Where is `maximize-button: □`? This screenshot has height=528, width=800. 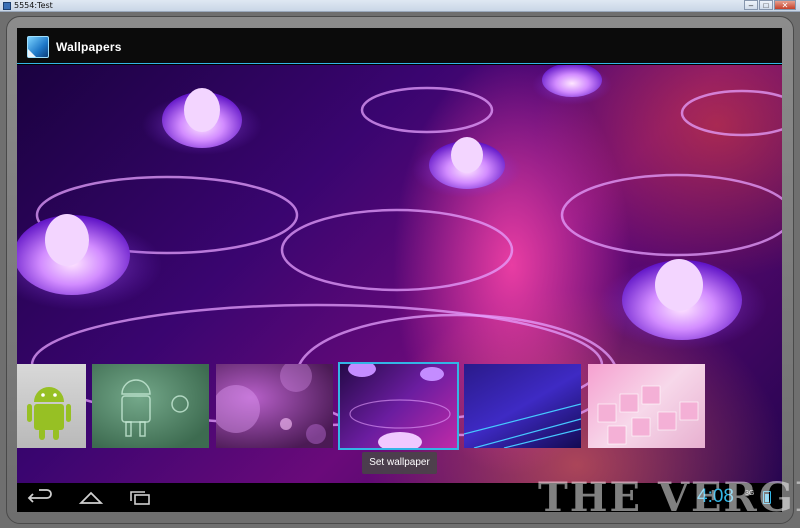
maximize-button: □ is located at coordinates (766, 5).